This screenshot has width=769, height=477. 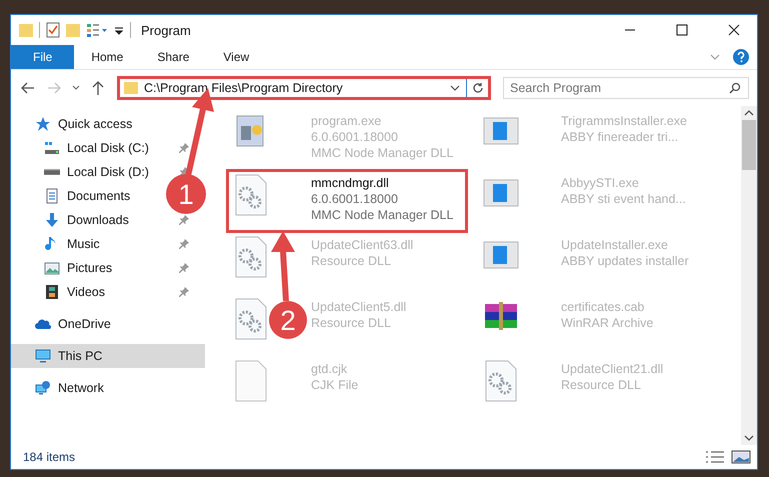 I want to click on nav-item: Videos, so click(x=60, y=292).